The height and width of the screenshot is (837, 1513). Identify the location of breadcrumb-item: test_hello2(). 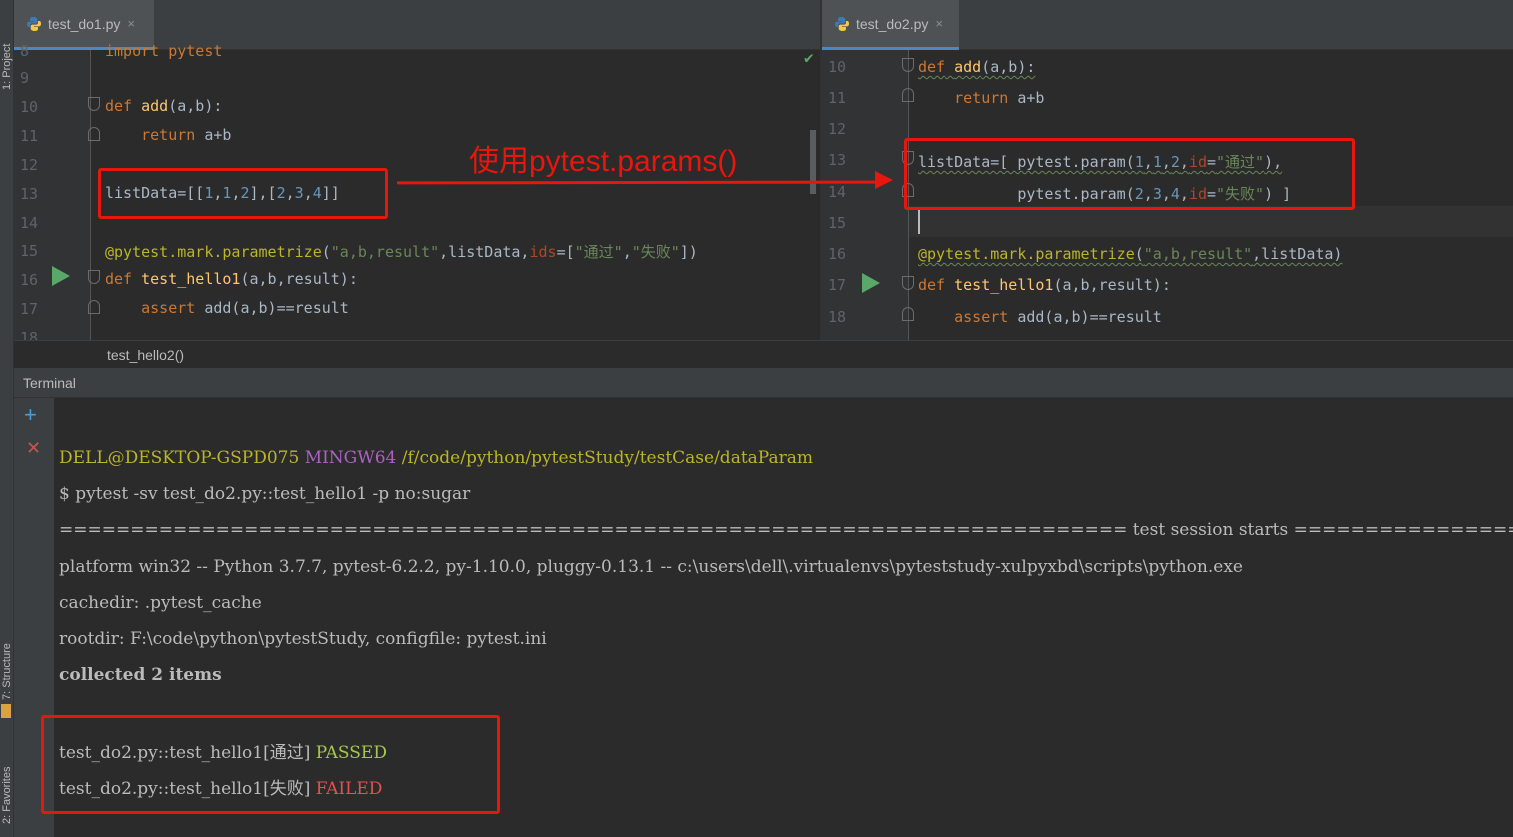
(145, 355).